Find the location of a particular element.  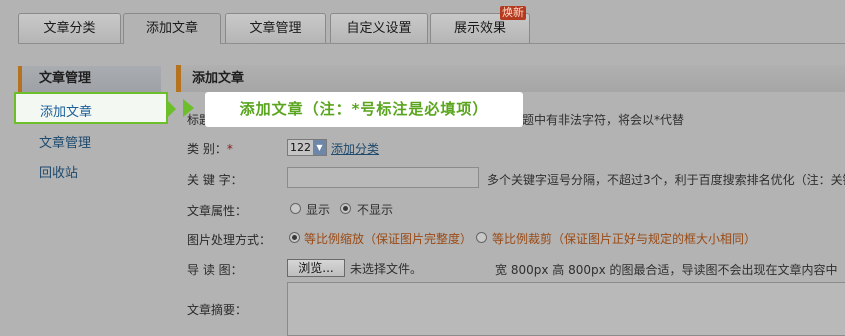

sidebar-heading: 文章管理 is located at coordinates (89, 79).